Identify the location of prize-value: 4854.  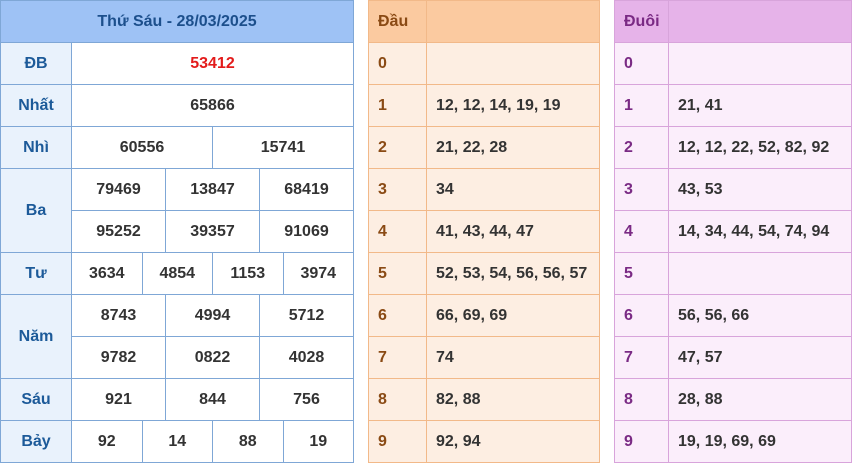
(177, 273).